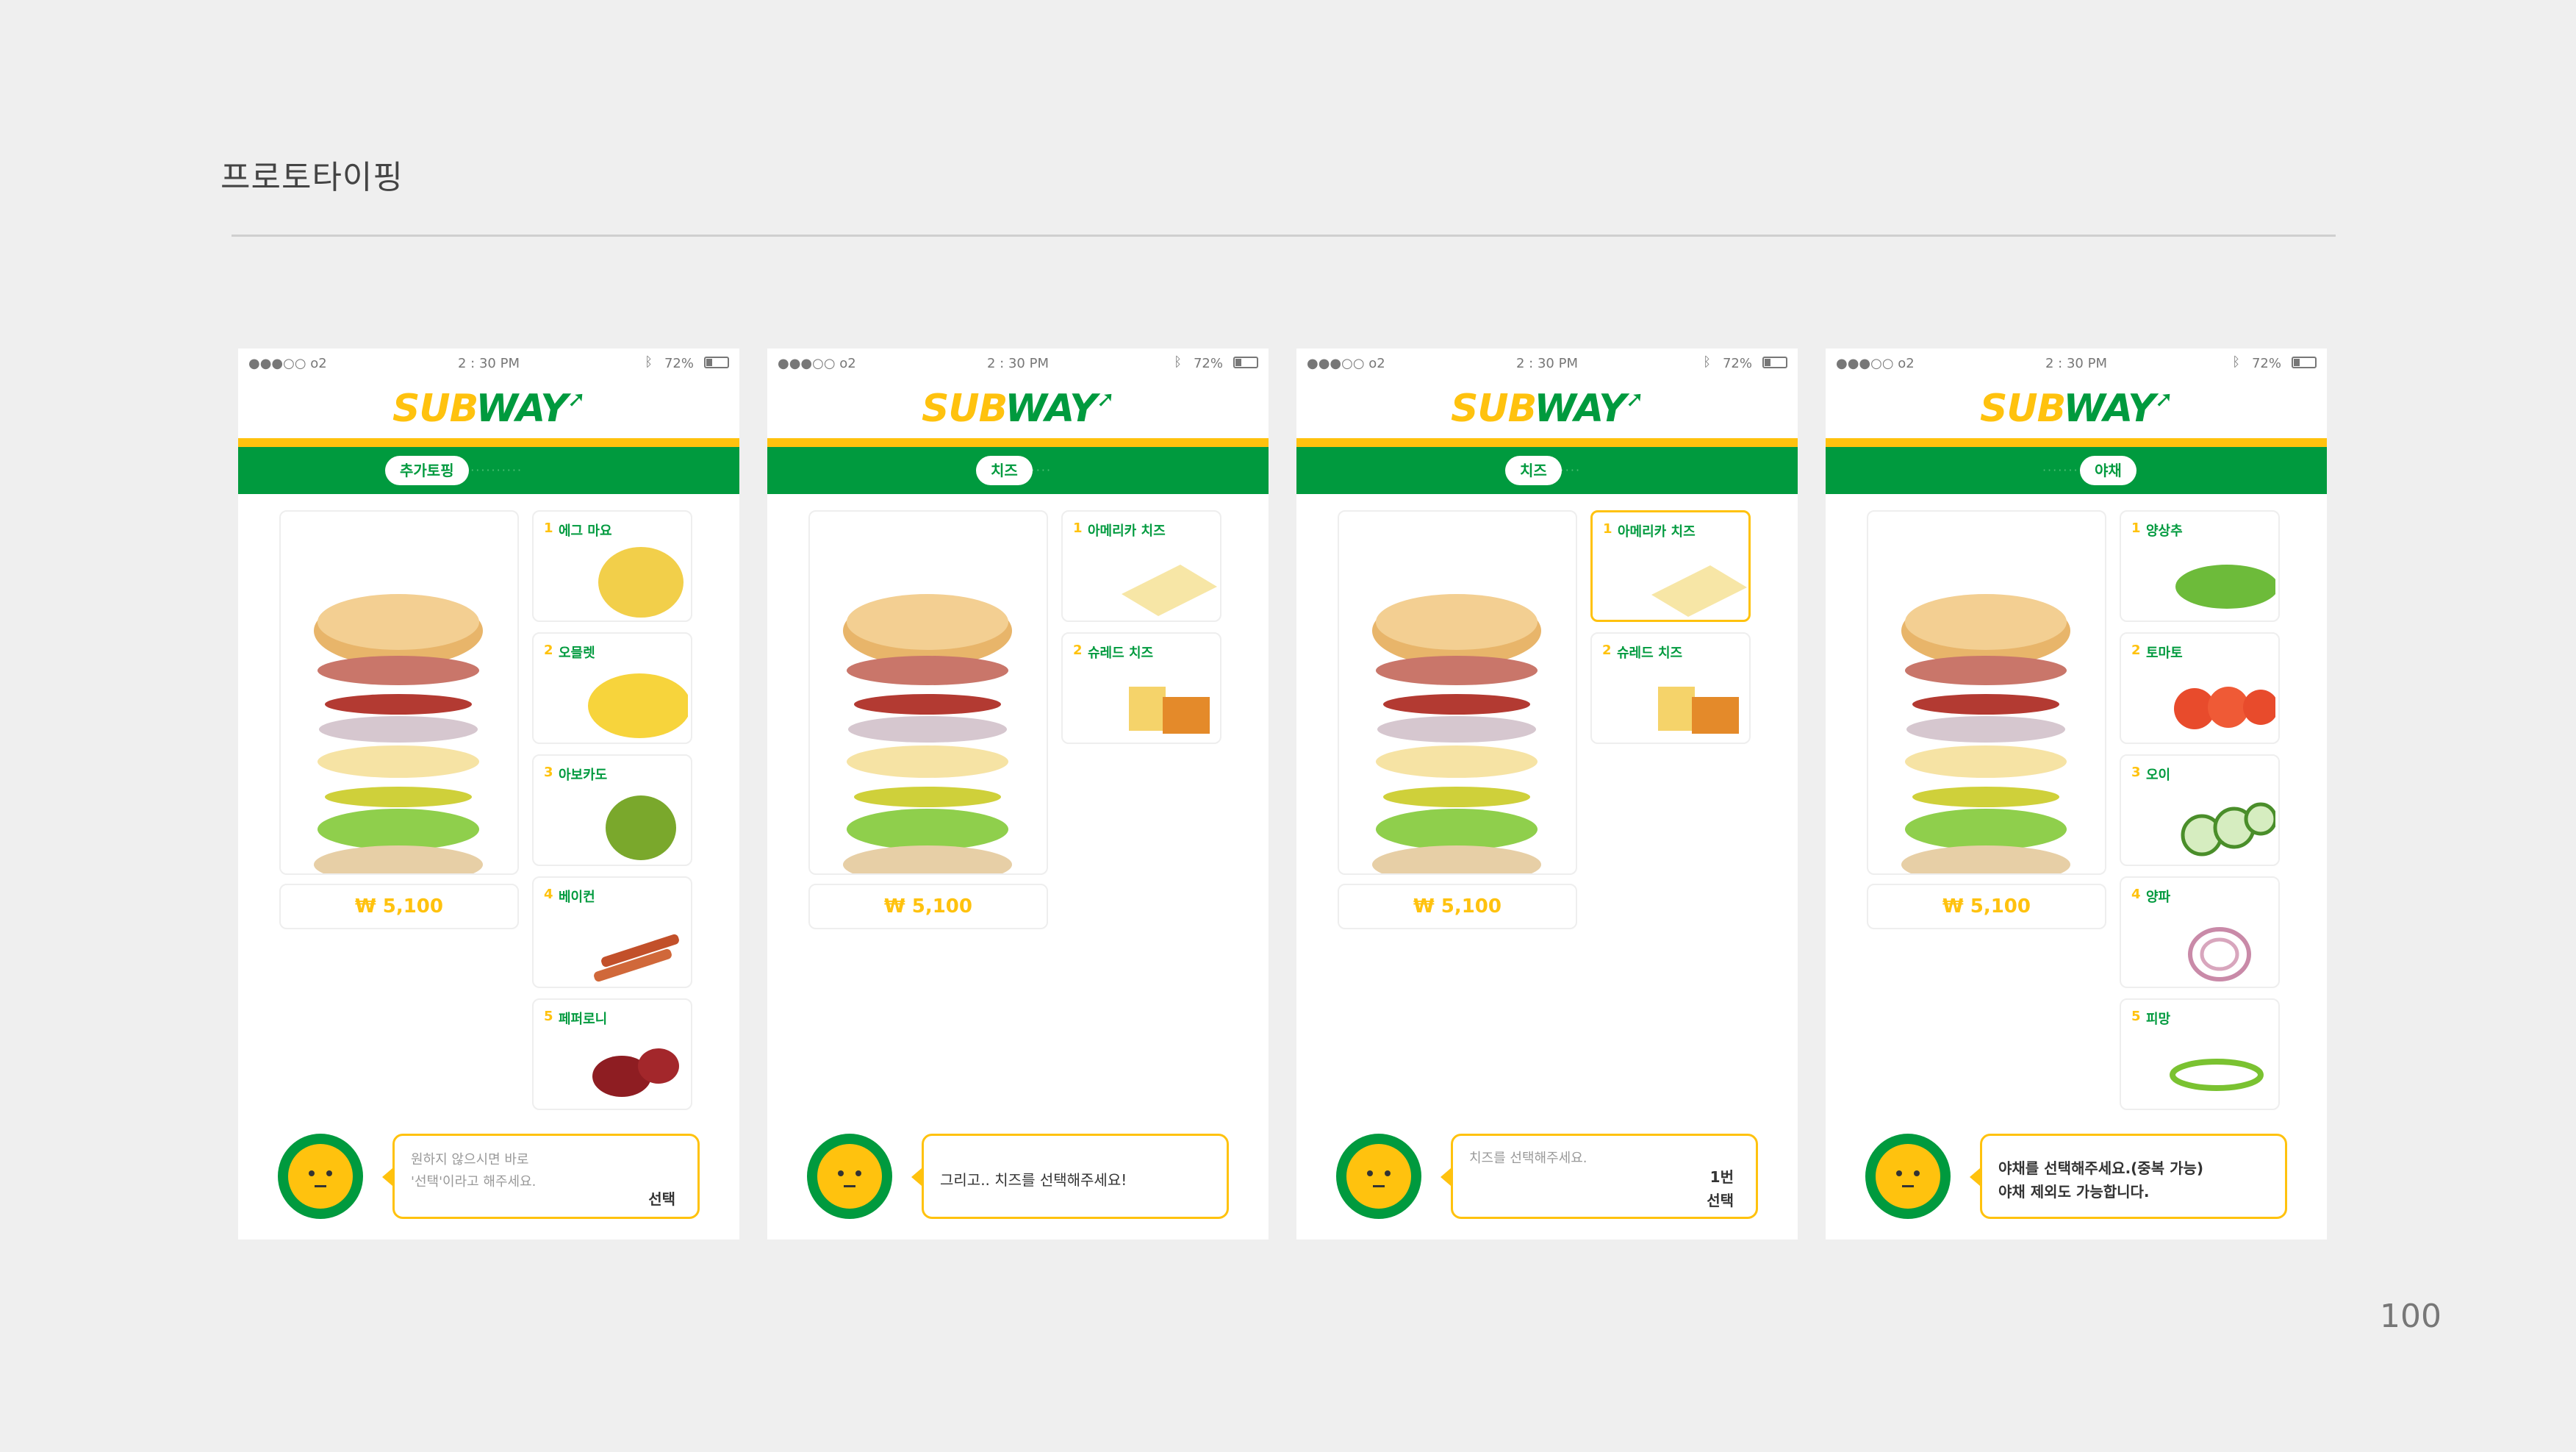 The image size is (2576, 1452). I want to click on option-pepperoni: 5 페퍼로니, so click(612, 1054).